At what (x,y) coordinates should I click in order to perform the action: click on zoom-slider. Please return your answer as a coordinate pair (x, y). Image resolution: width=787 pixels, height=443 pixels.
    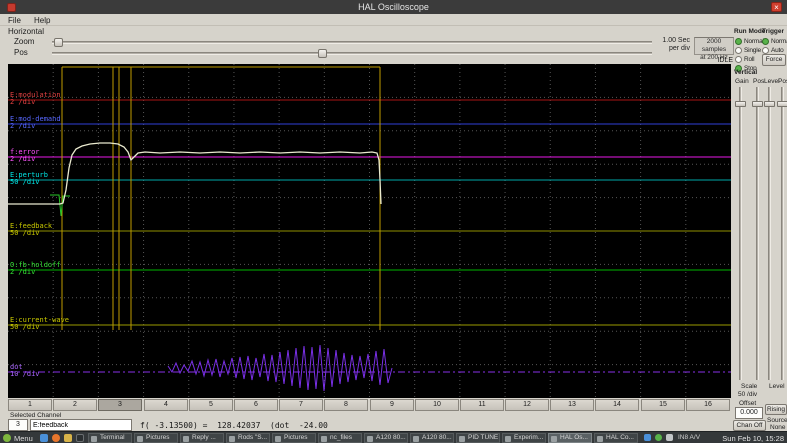
    Looking at the image, I should click on (352, 42).